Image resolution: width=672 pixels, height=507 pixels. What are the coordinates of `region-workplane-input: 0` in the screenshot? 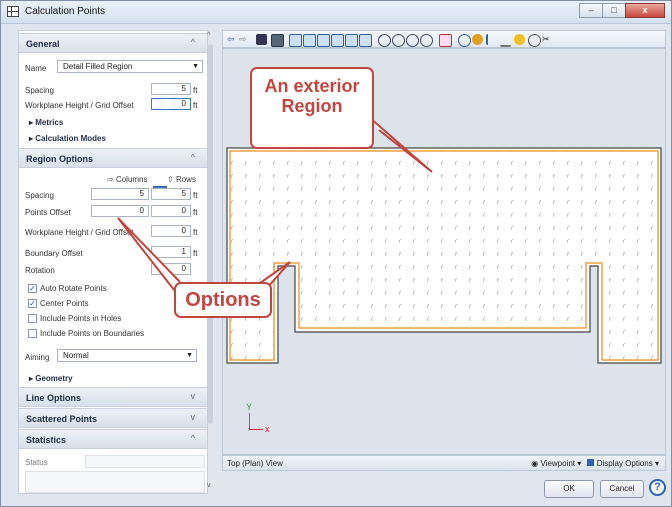 It's located at (171, 231).